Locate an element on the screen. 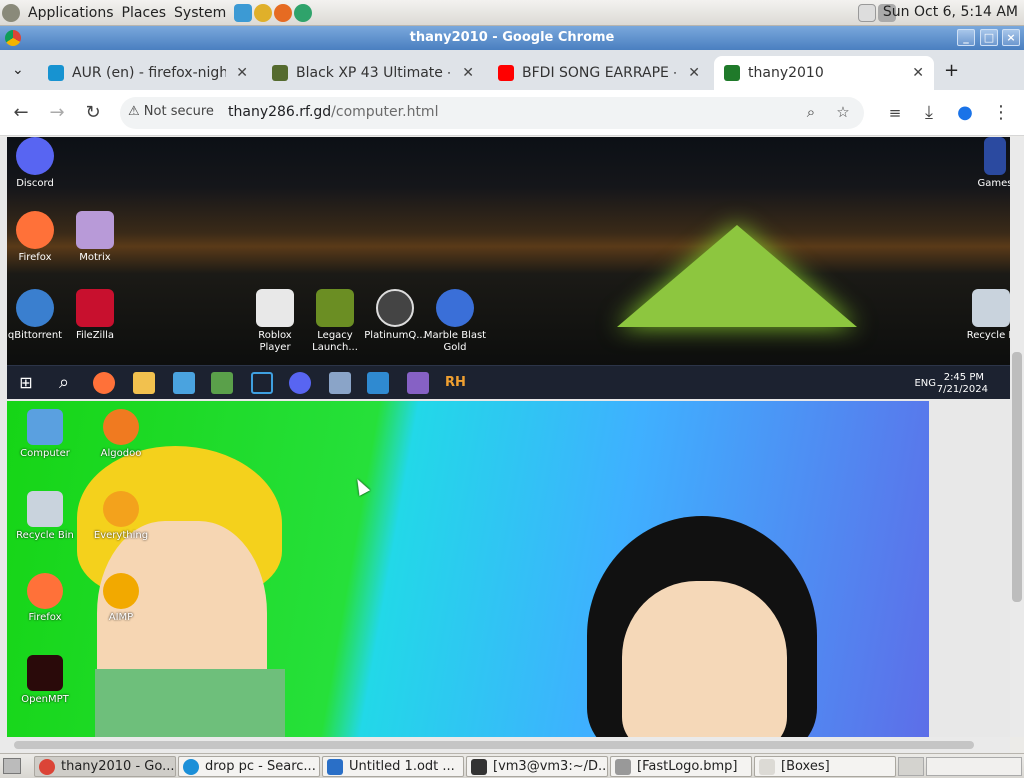  edge-dev-launcher-icon is located at coordinates (303, 12).